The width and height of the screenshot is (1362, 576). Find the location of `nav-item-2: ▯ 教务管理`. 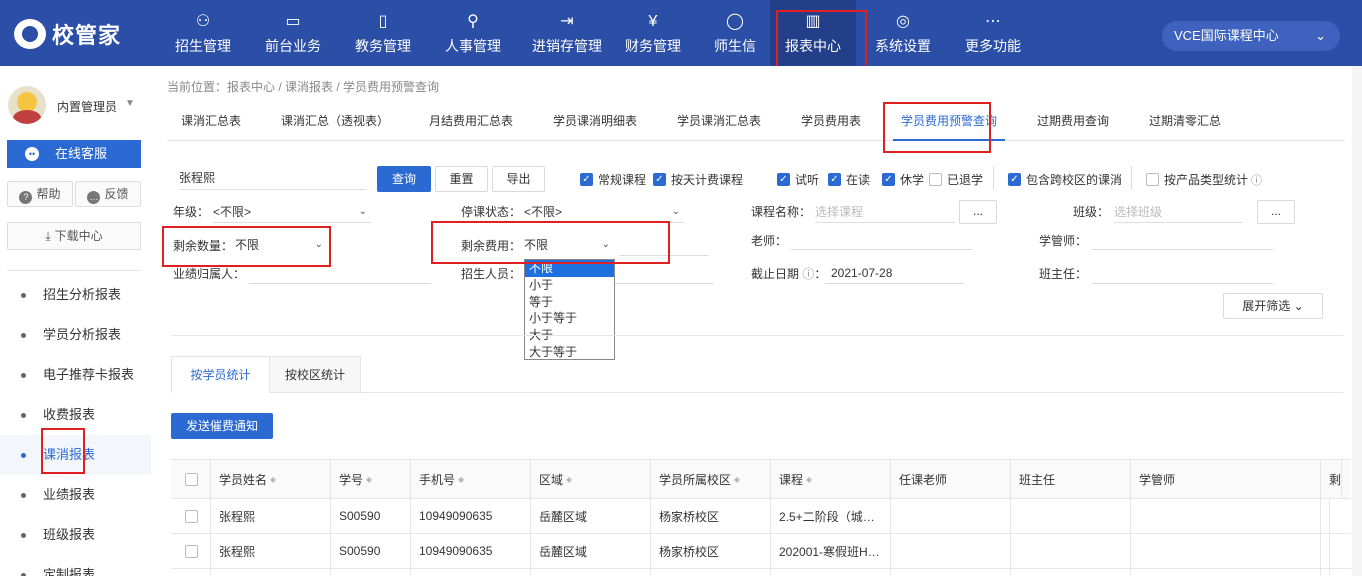

nav-item-2: ▯ 教务管理 is located at coordinates (383, 33).